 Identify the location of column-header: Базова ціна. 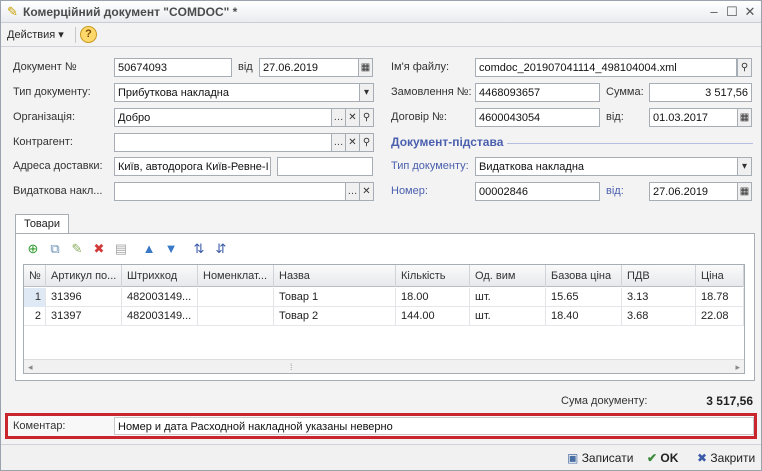
(584, 276).